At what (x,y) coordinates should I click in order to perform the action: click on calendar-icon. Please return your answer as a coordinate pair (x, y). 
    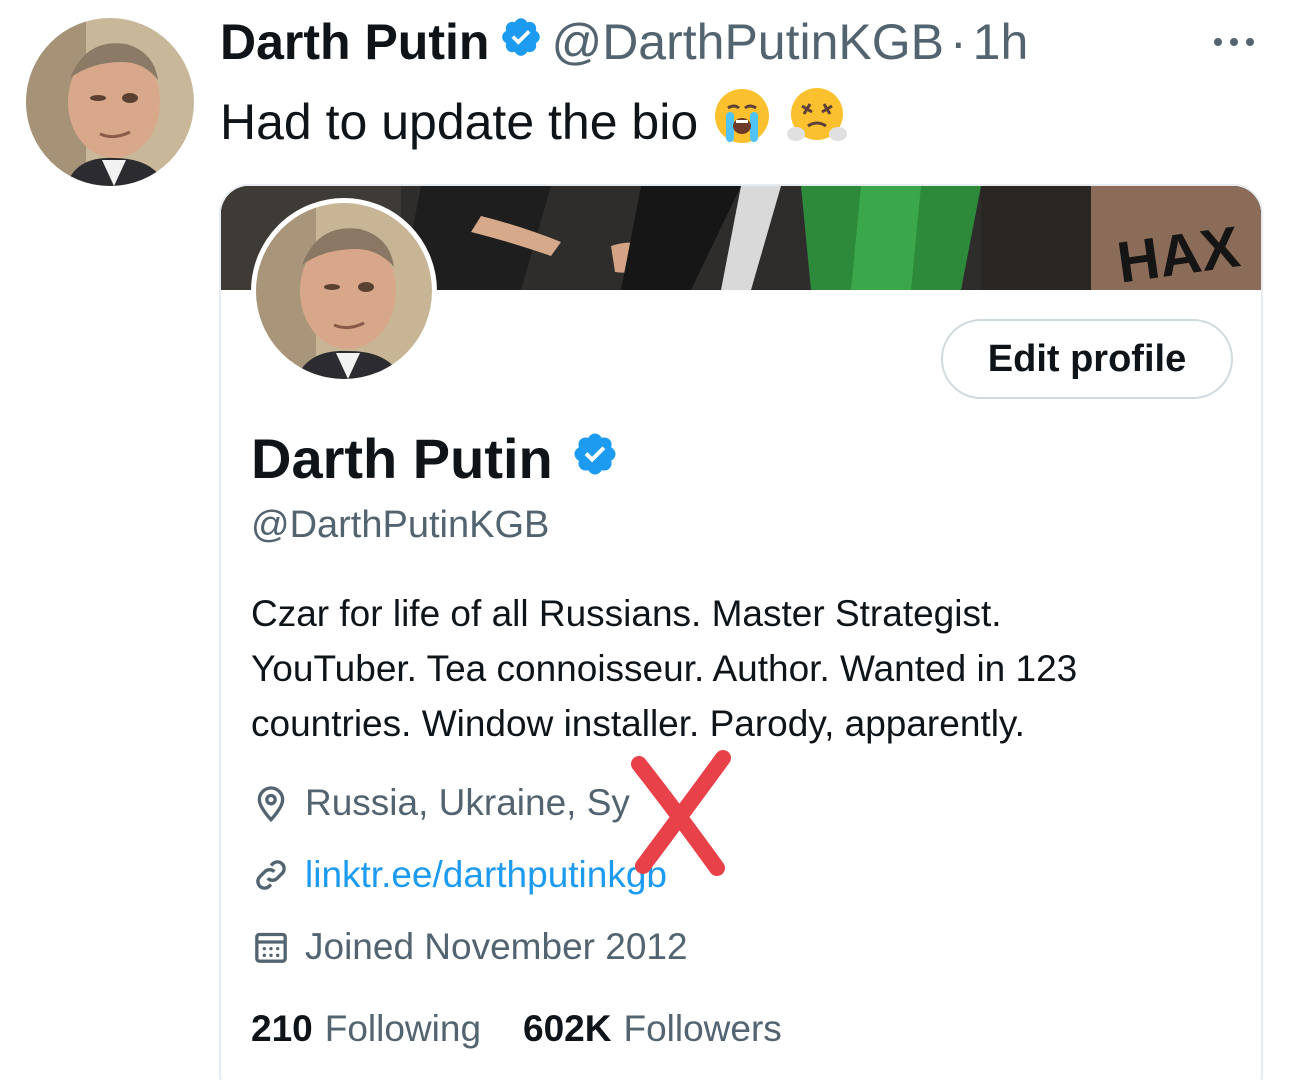
    Looking at the image, I should click on (271, 947).